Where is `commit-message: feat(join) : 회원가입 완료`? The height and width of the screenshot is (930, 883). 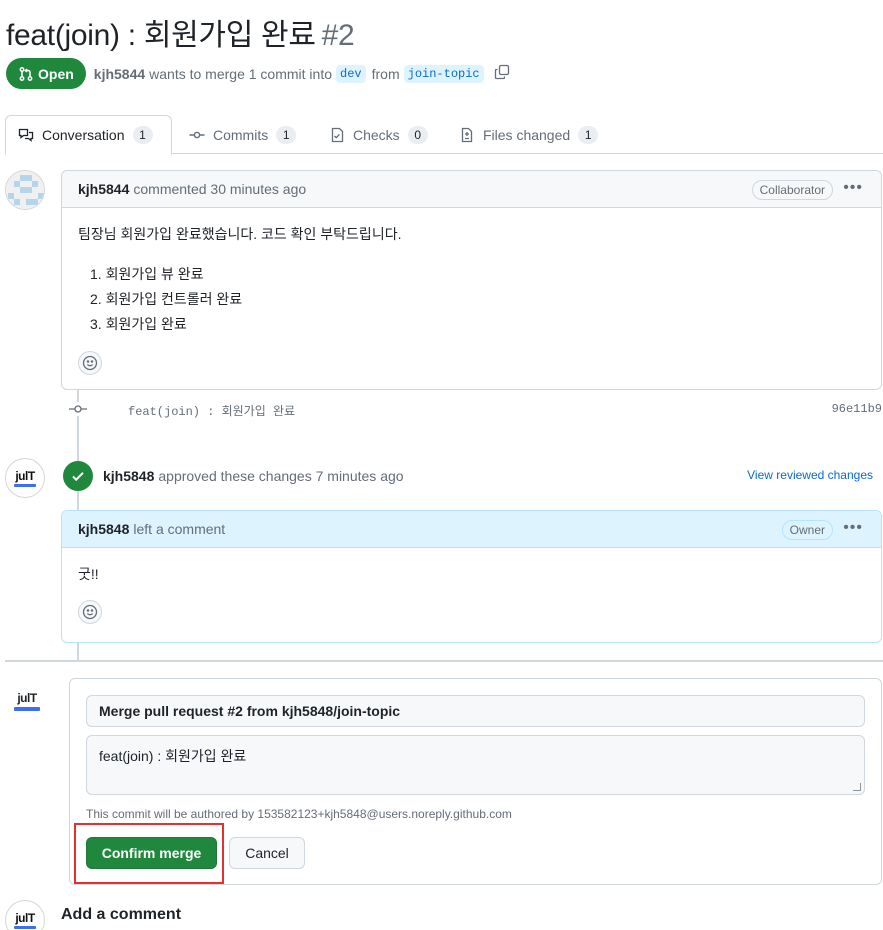
commit-message: feat(join) : 회원가입 완료 is located at coordinates (211, 410).